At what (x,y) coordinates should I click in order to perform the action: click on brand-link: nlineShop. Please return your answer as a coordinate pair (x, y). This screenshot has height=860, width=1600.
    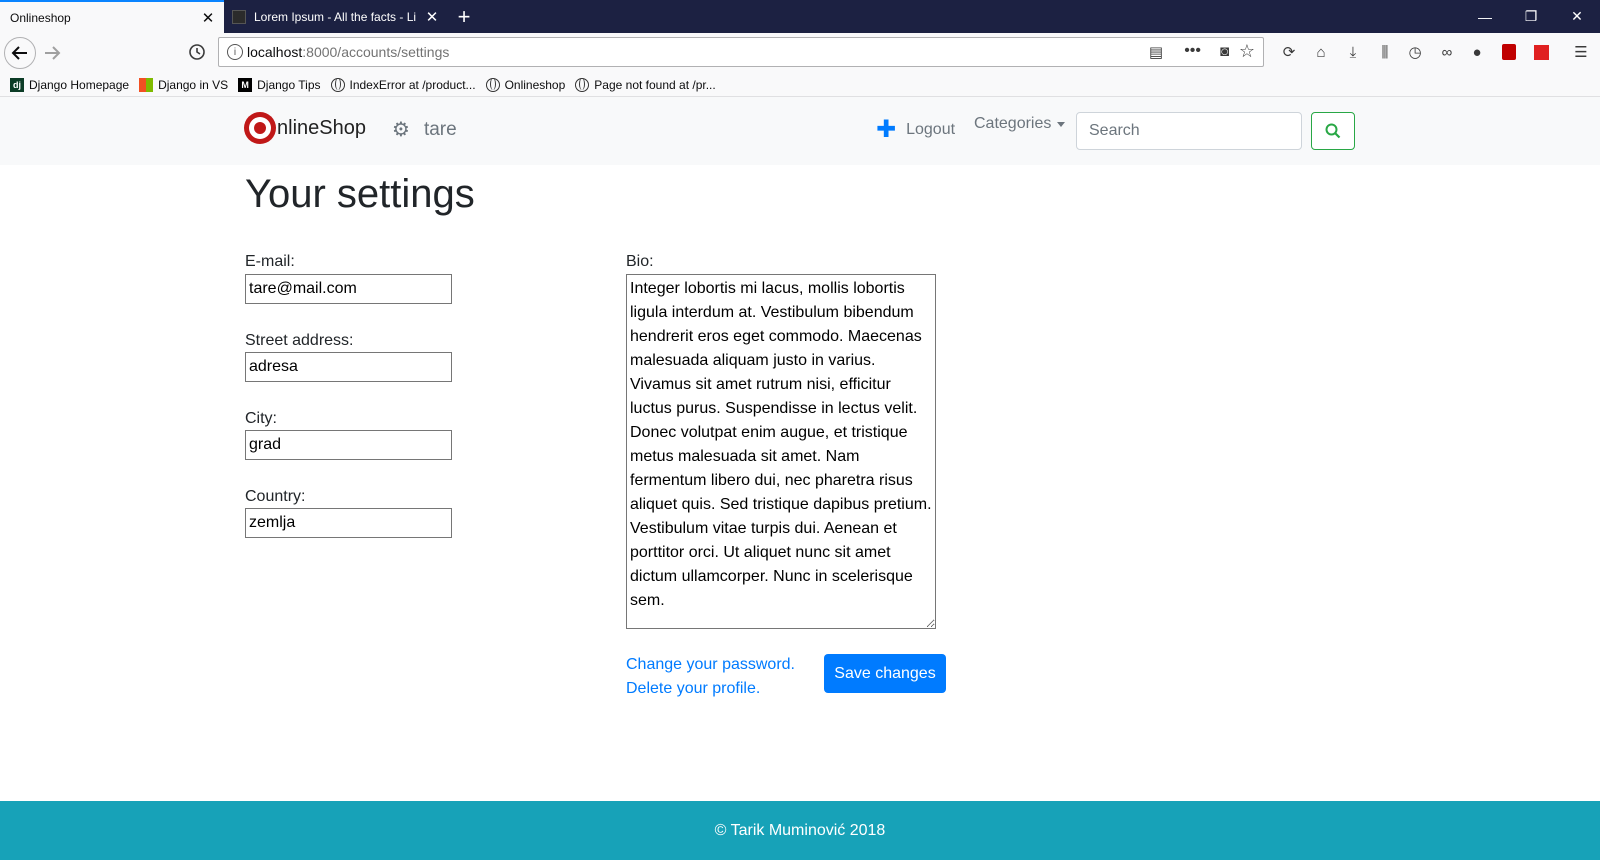
    Looking at the image, I should click on (305, 128).